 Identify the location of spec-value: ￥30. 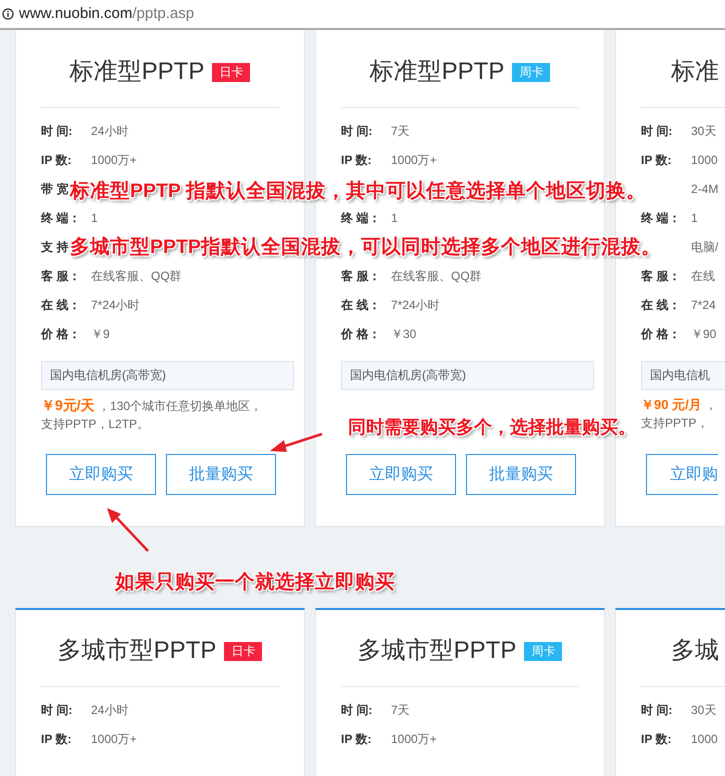
(403, 334).